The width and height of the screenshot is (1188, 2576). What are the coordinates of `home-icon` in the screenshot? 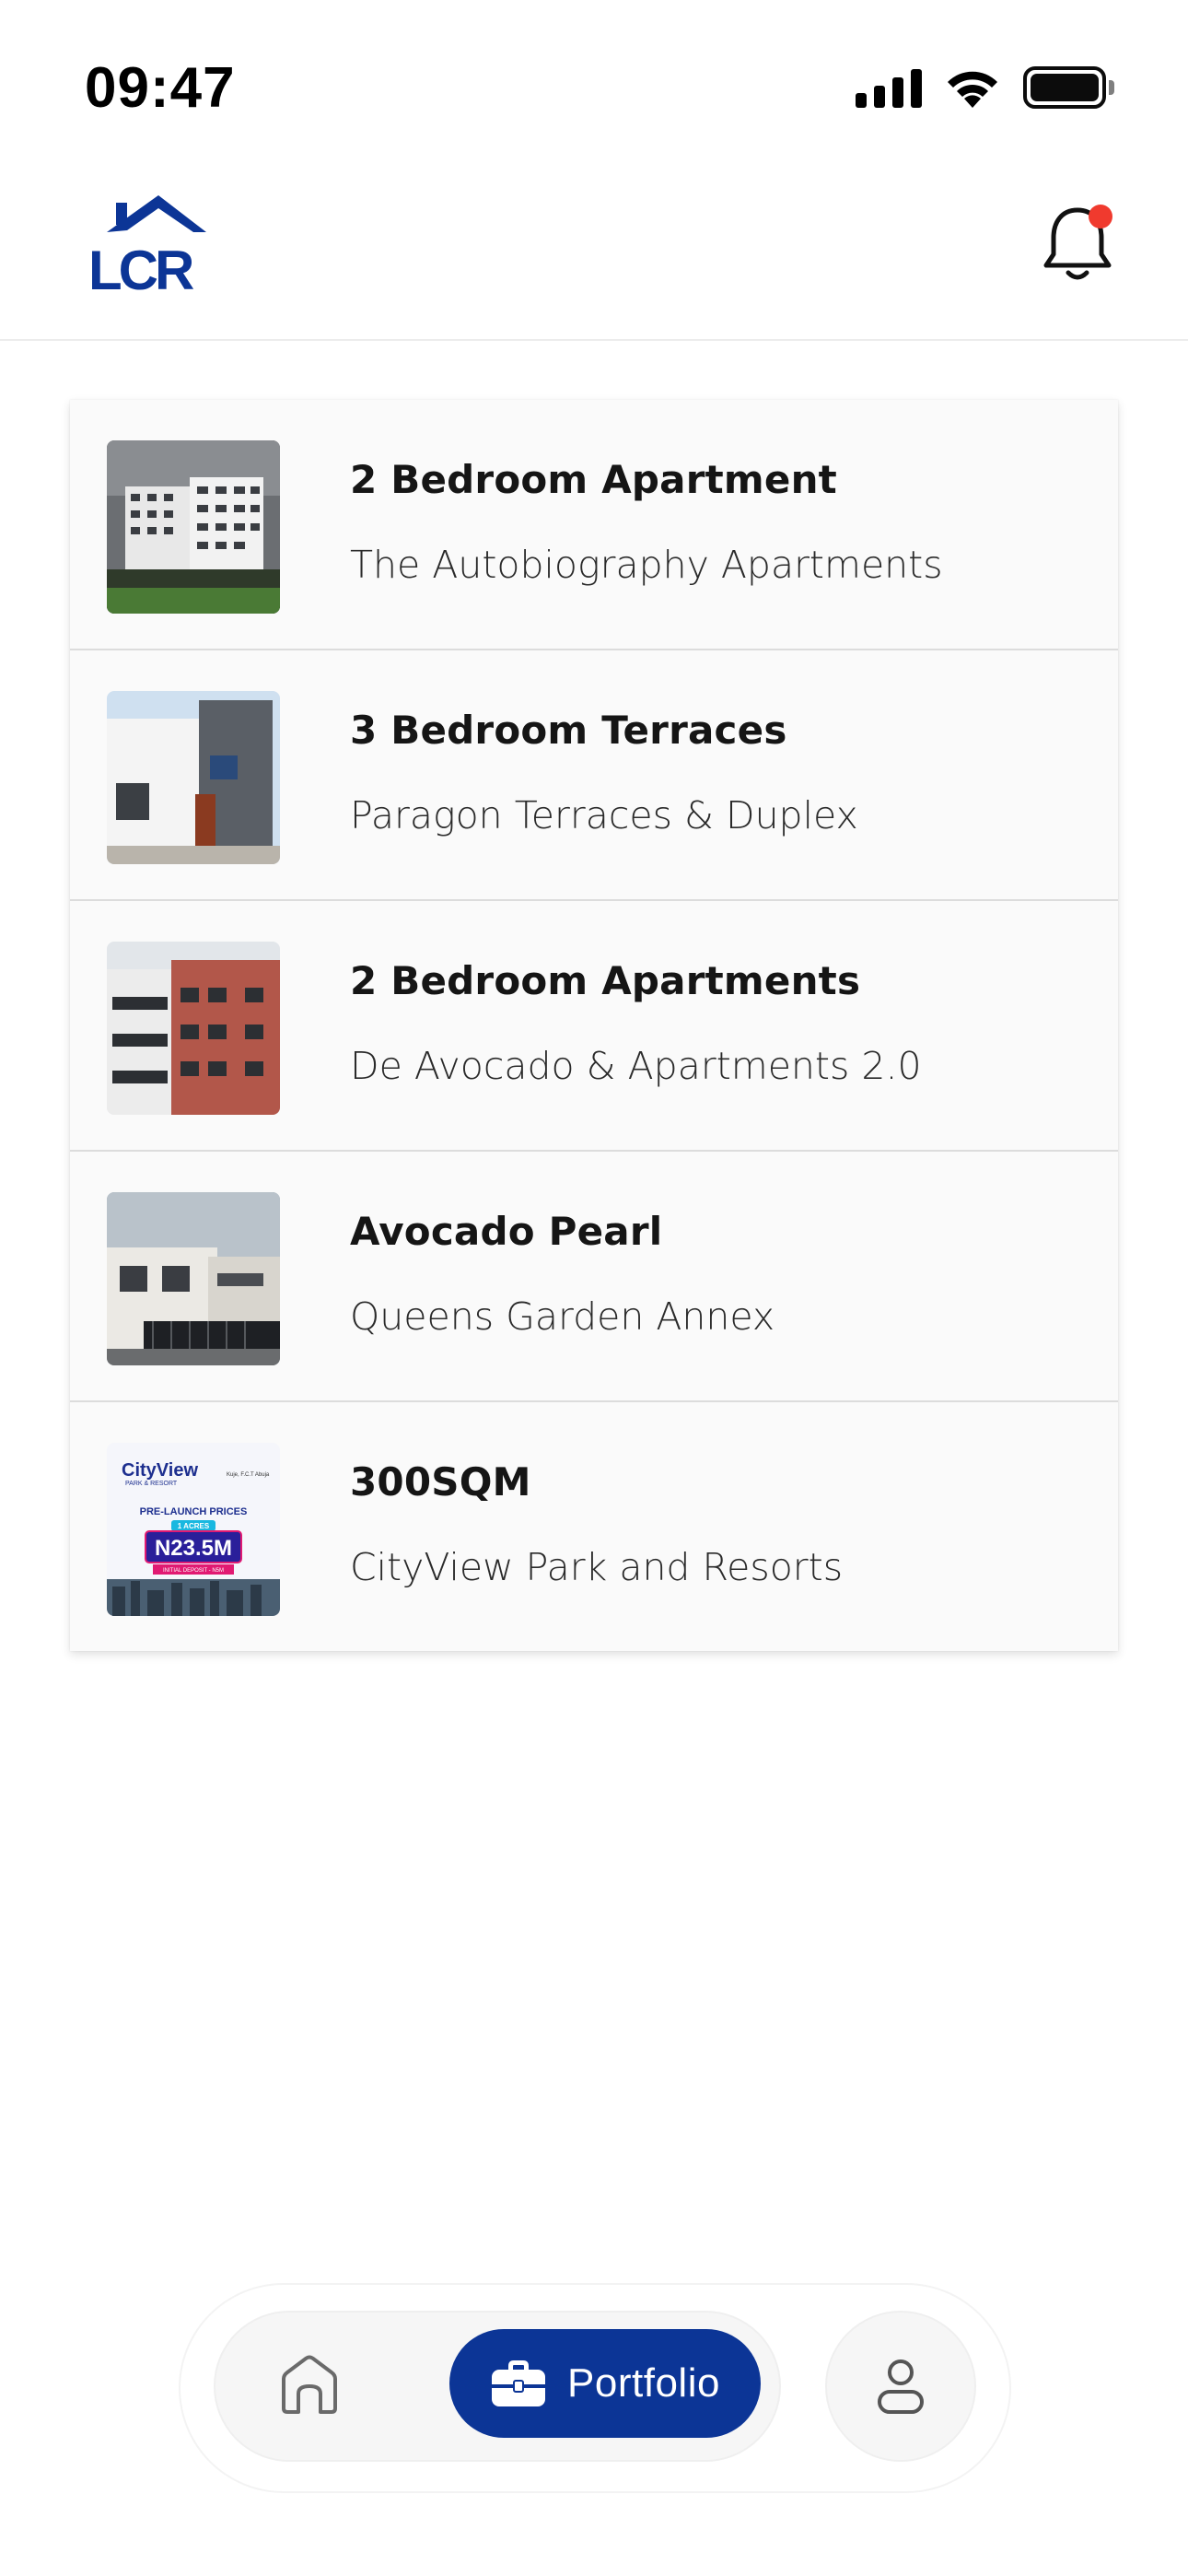 It's located at (309, 2384).